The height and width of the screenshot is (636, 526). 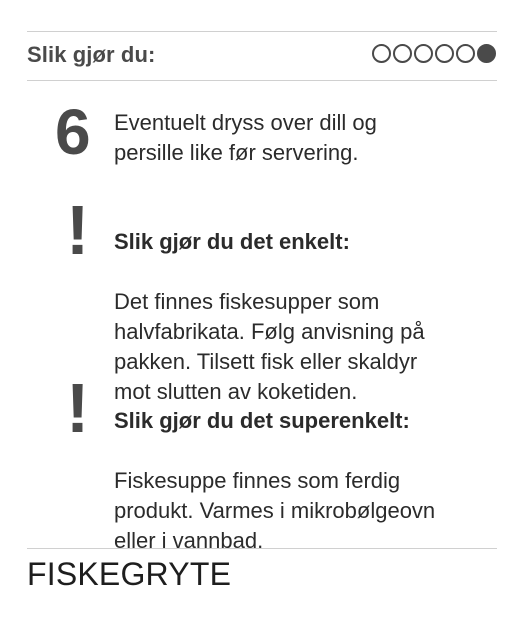 I want to click on top-divider, so click(x=262, y=31).